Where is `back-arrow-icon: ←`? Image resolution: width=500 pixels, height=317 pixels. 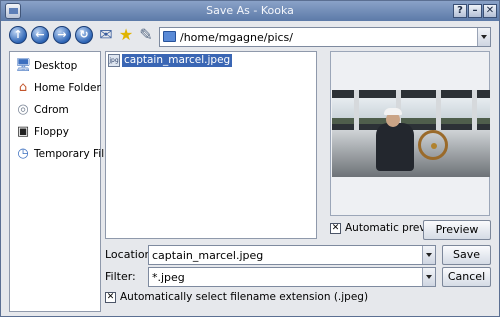 back-arrow-icon: ← is located at coordinates (40, 35).